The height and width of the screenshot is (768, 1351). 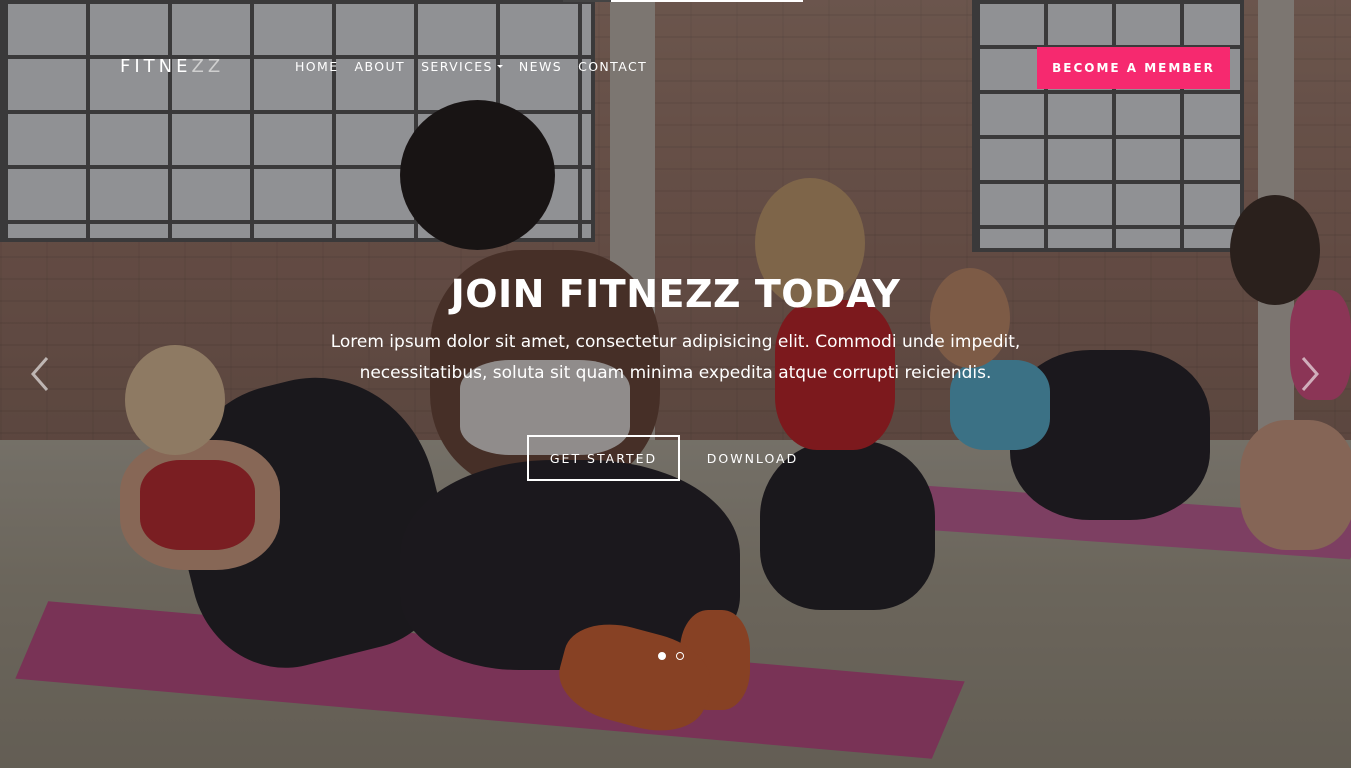 What do you see at coordinates (1133, 68) in the screenshot?
I see `become-member-button: BECOME A MEMBER` at bounding box center [1133, 68].